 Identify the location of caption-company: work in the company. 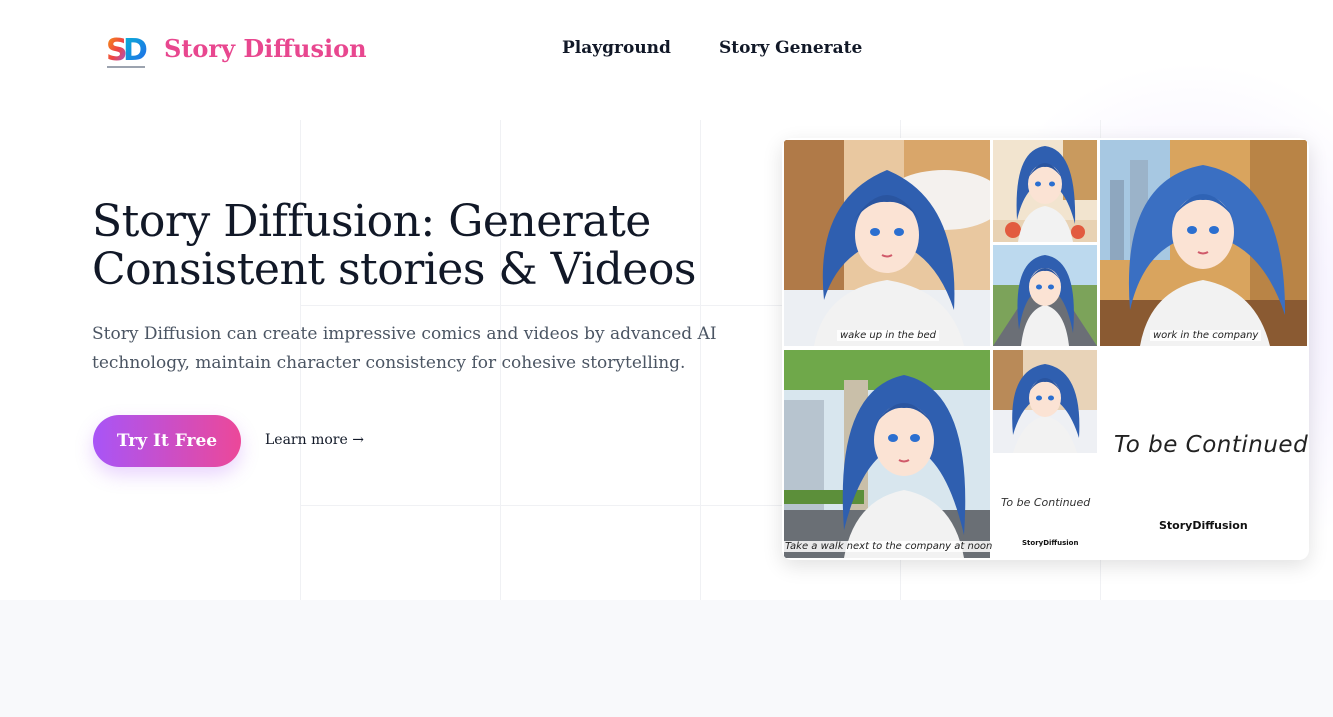
(1206, 335).